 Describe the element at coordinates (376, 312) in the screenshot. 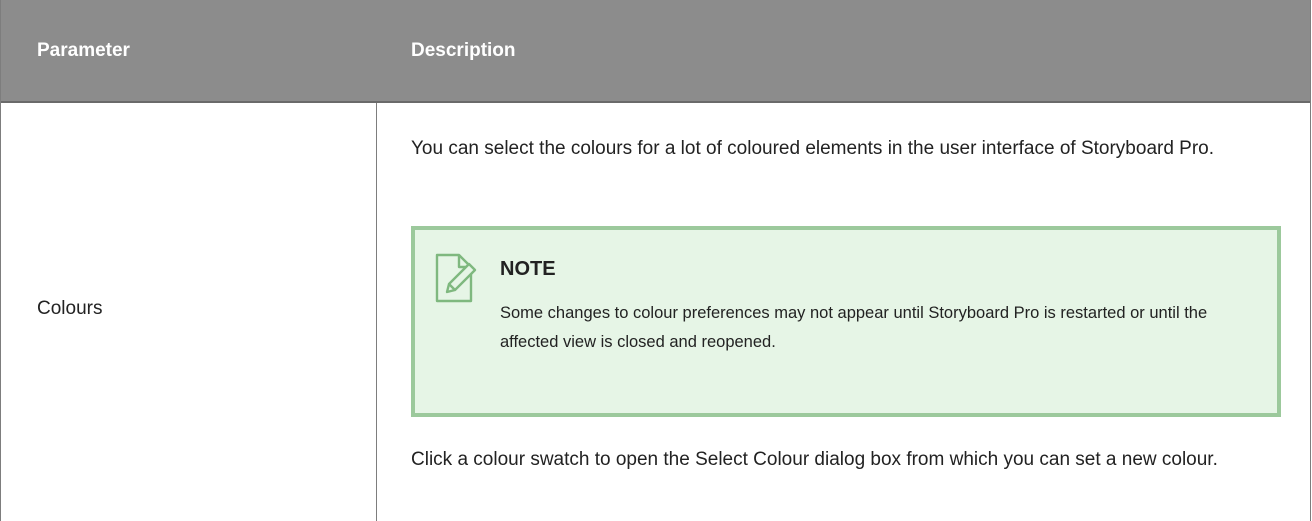

I see `column-divider` at that location.